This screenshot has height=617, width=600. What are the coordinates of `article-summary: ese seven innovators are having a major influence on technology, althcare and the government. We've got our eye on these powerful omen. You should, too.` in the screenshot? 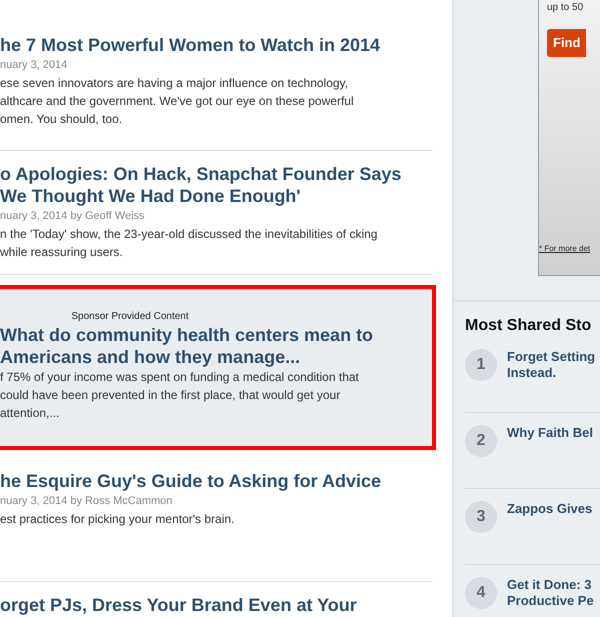 It's located at (177, 101).